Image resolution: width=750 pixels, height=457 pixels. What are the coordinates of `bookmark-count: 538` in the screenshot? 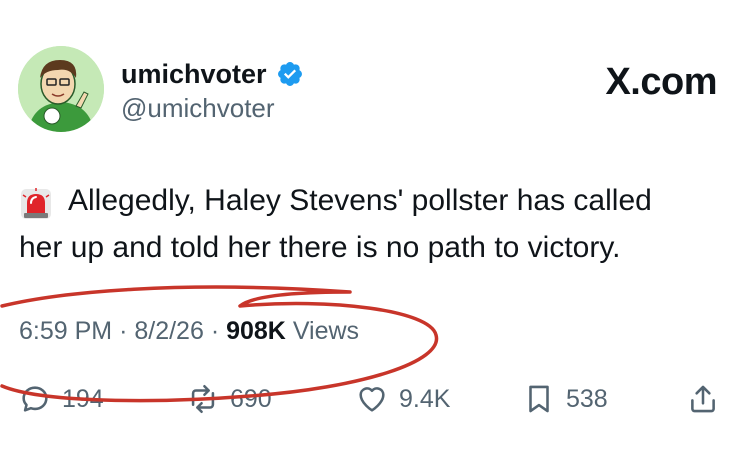 It's located at (587, 398).